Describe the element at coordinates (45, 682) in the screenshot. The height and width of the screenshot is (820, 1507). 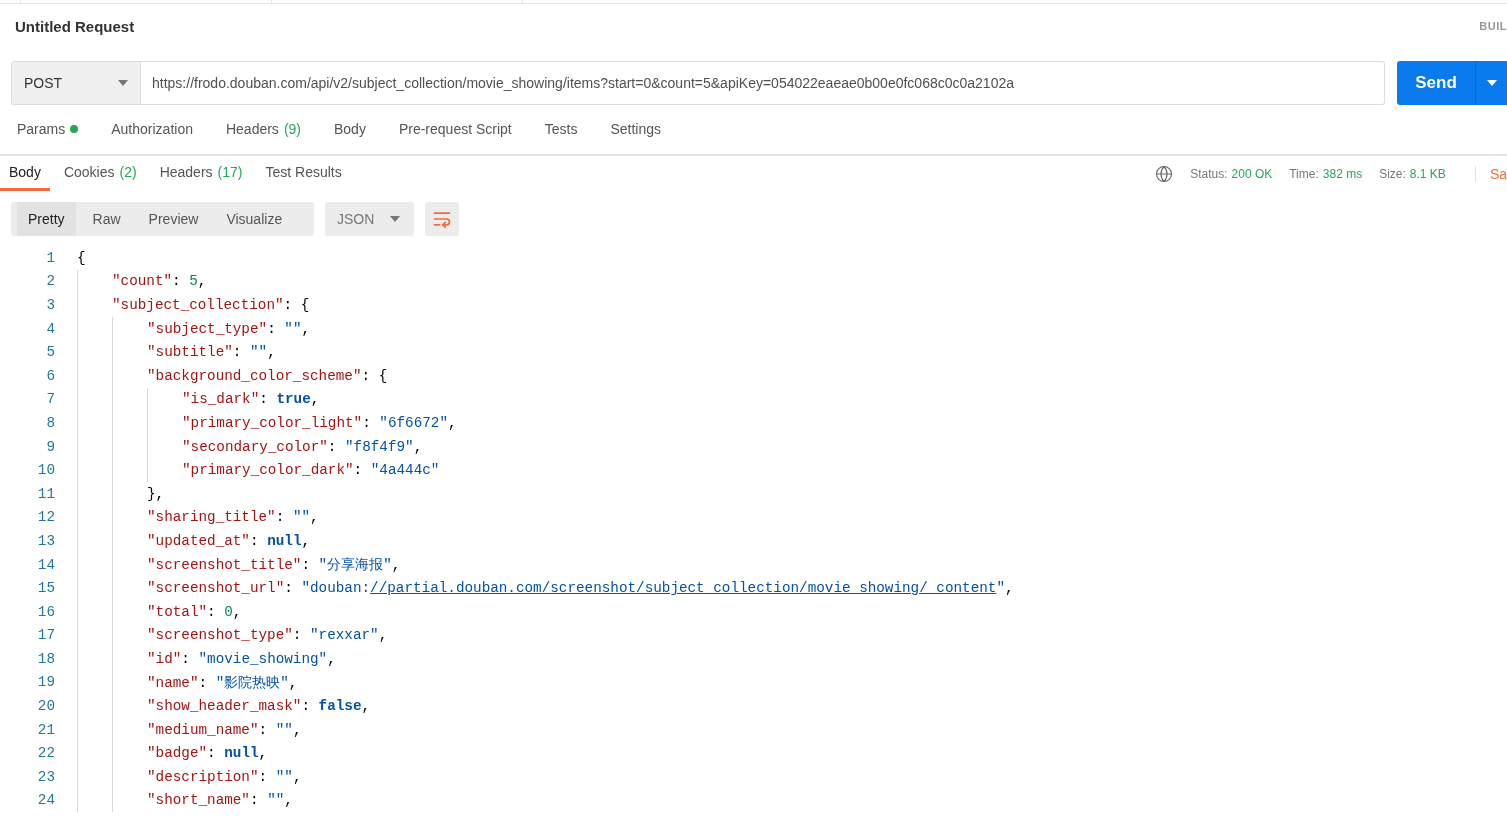
I see `line-number: 19` at that location.